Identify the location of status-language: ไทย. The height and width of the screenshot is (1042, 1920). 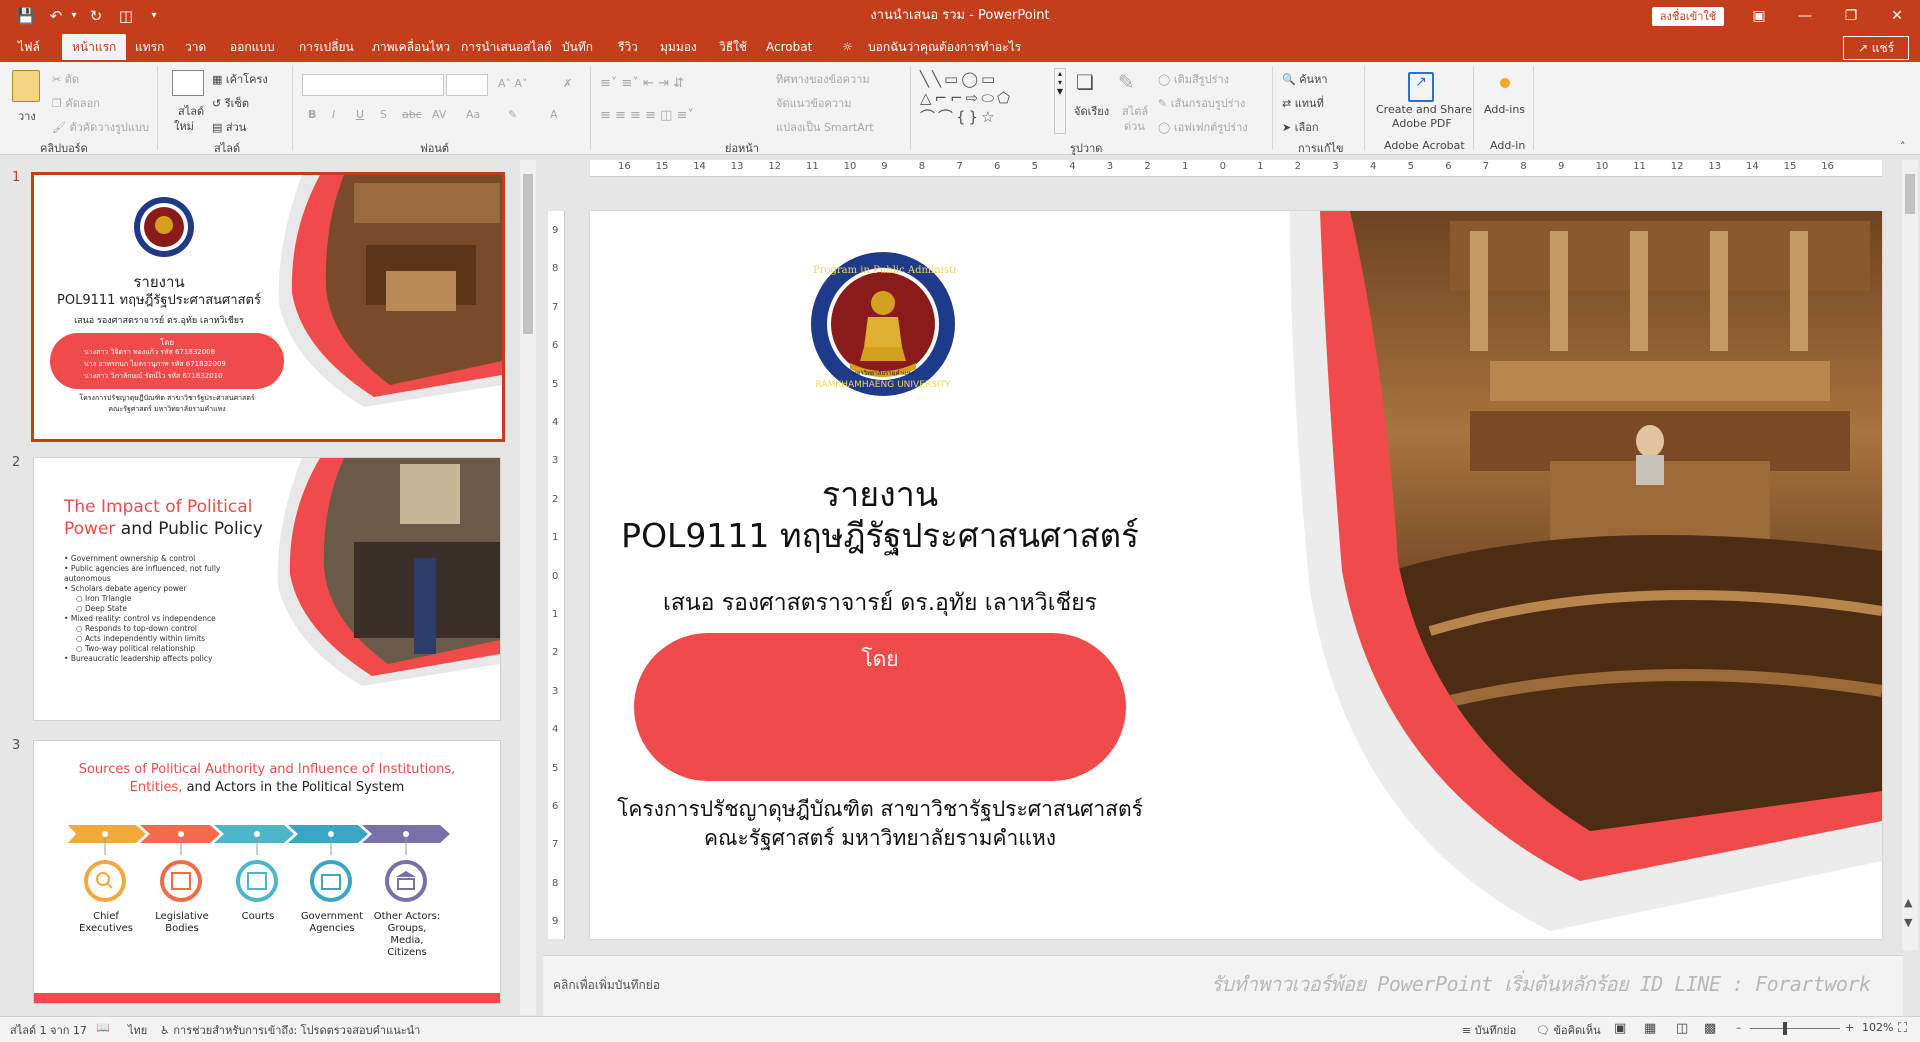
(137, 1030).